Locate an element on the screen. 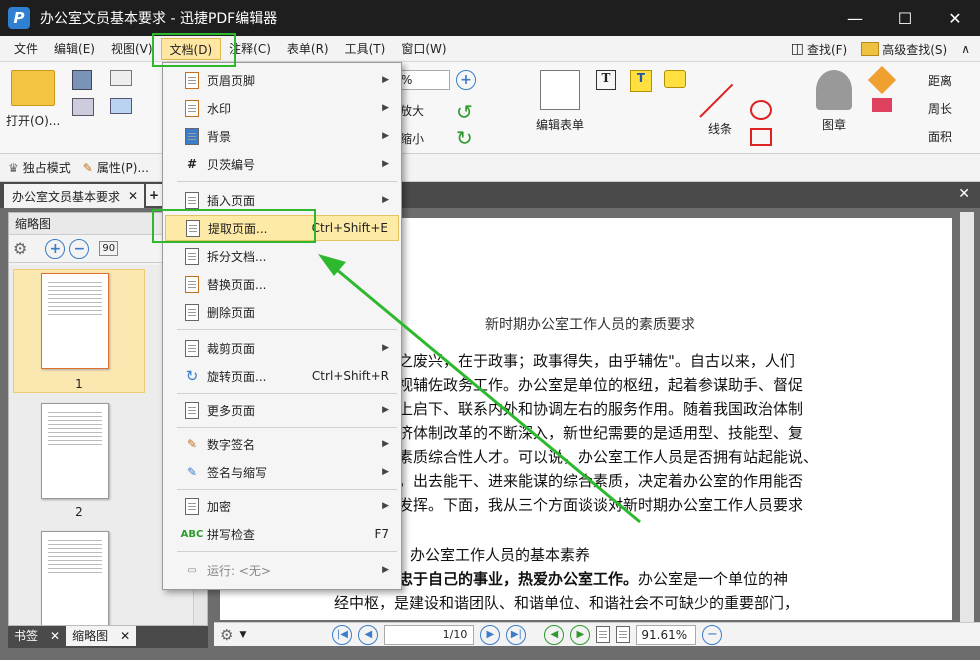  annotation-arrow is located at coordinates (479, 389).